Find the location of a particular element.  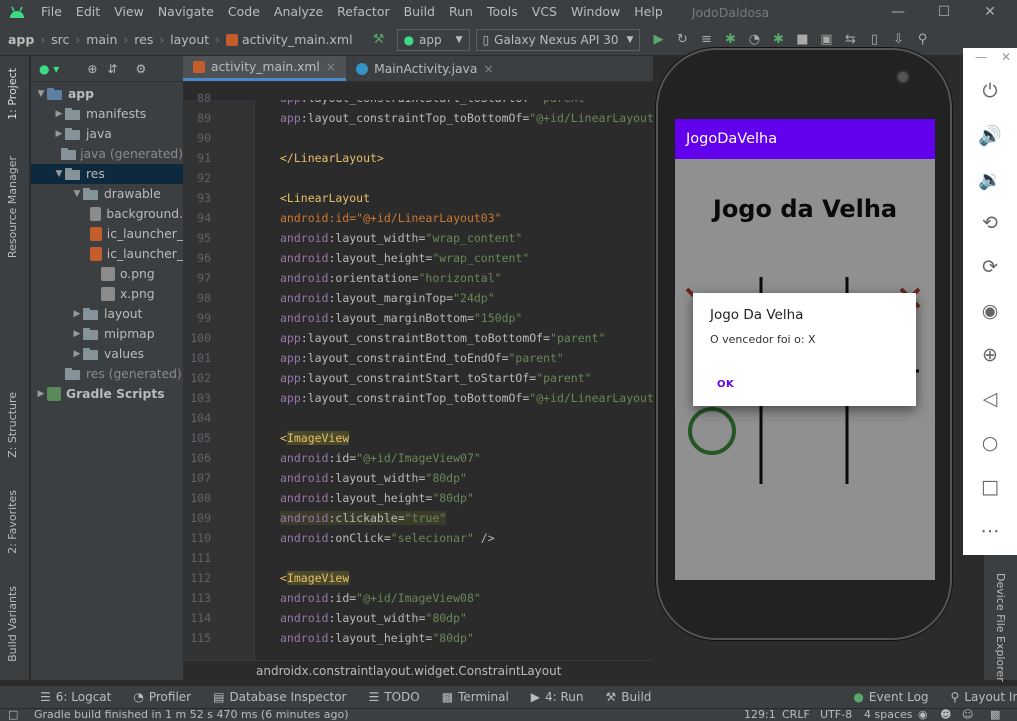

tool-event-log: ● Event Log is located at coordinates (890, 697).